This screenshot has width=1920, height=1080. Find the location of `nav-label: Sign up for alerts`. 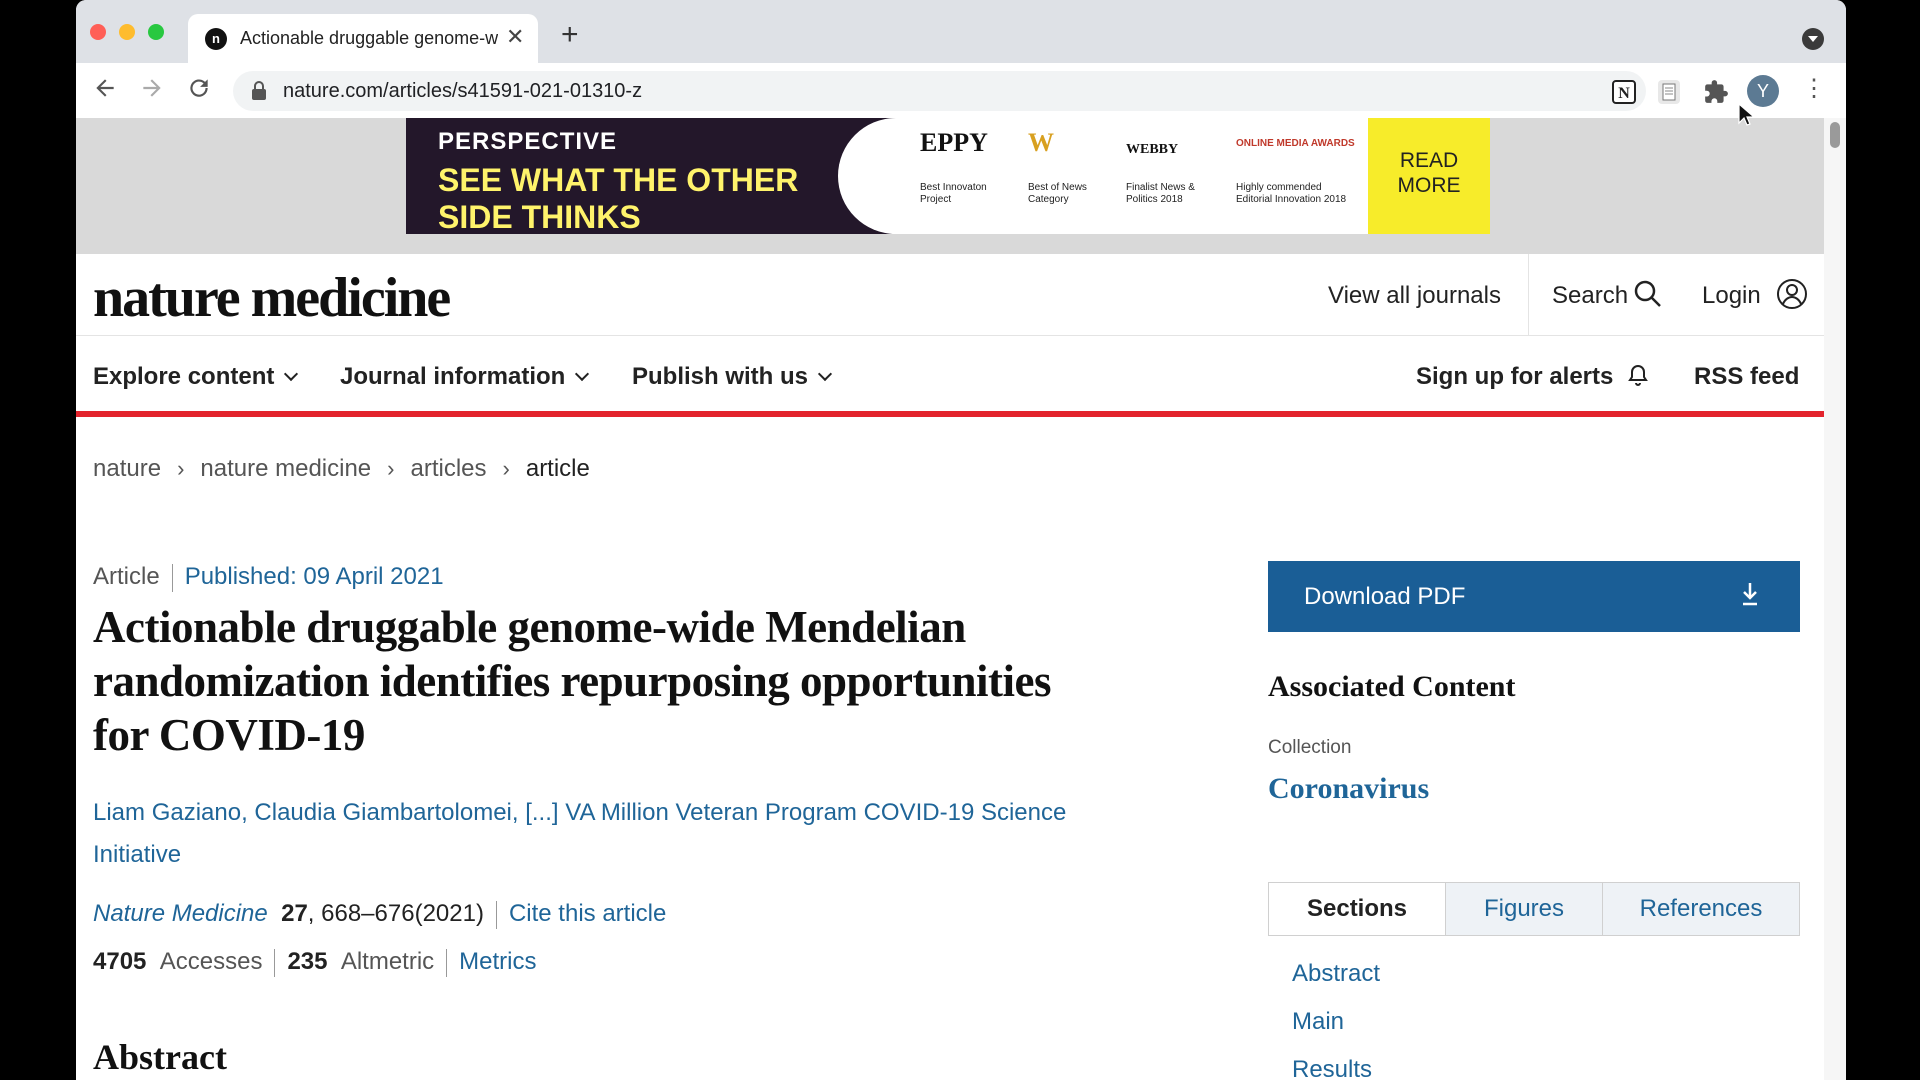

nav-label: Sign up for alerts is located at coordinates (1515, 376).